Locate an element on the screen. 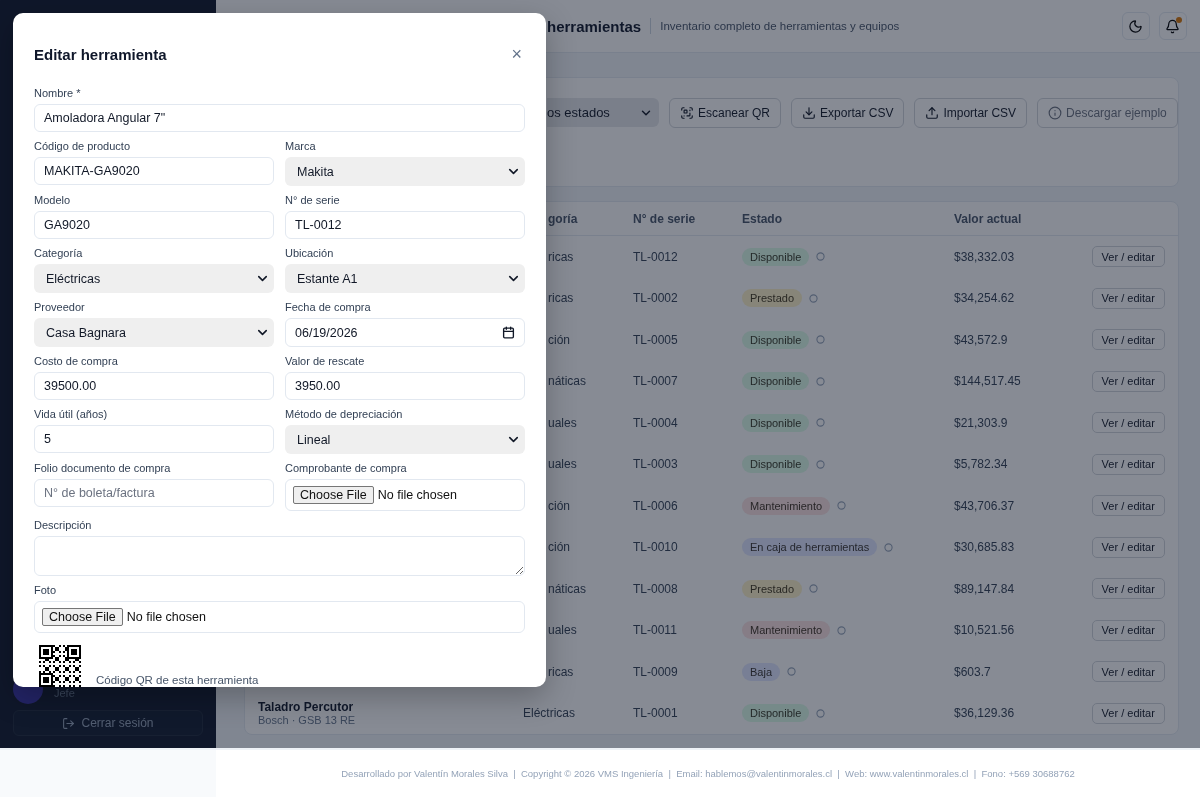 The width and height of the screenshot is (1200, 797). status-filter-select: os estados is located at coordinates (603, 112).